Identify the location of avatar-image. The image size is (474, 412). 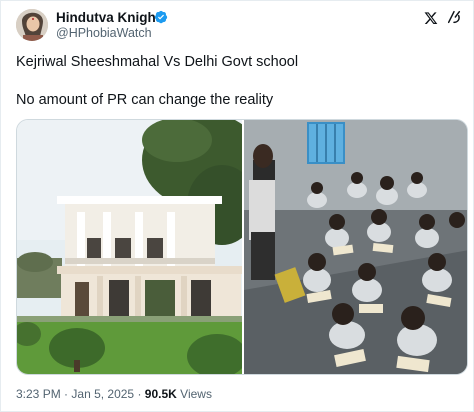
(32, 25).